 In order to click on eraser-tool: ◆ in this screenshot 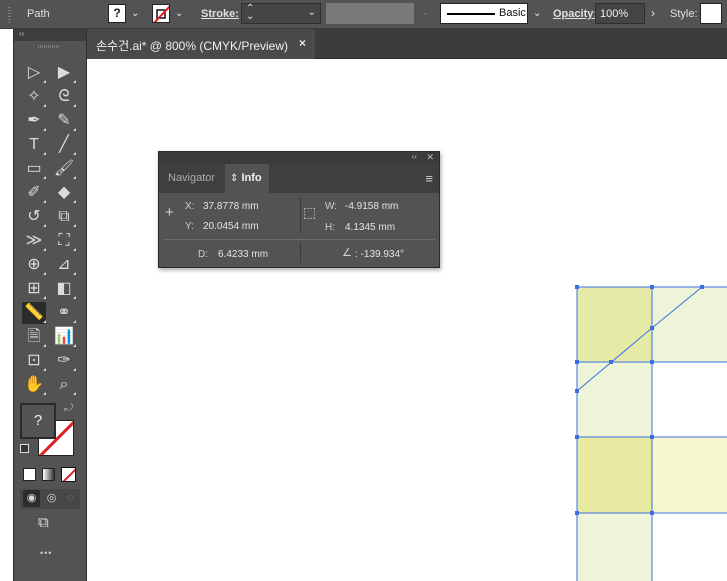, I will do `click(64, 193)`.